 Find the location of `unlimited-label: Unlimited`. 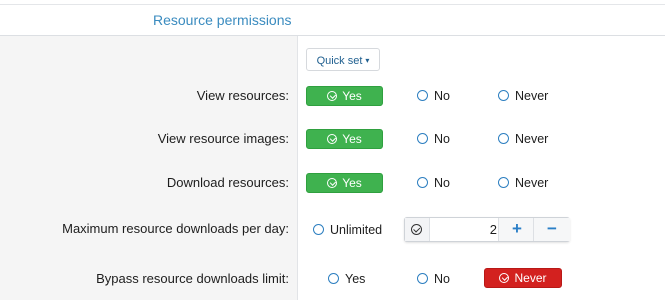

unlimited-label: Unlimited is located at coordinates (356, 230).